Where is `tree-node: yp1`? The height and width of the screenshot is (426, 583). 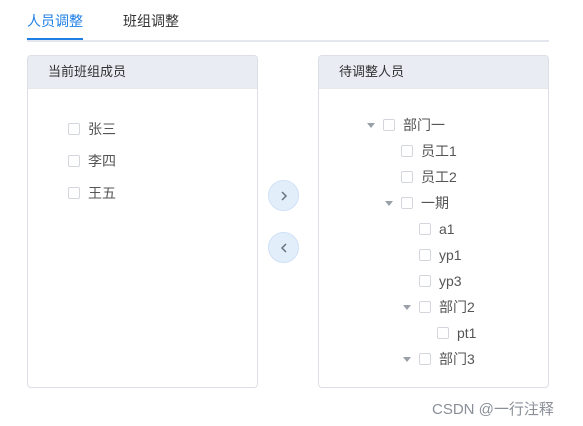
tree-node: yp1 is located at coordinates (440, 255).